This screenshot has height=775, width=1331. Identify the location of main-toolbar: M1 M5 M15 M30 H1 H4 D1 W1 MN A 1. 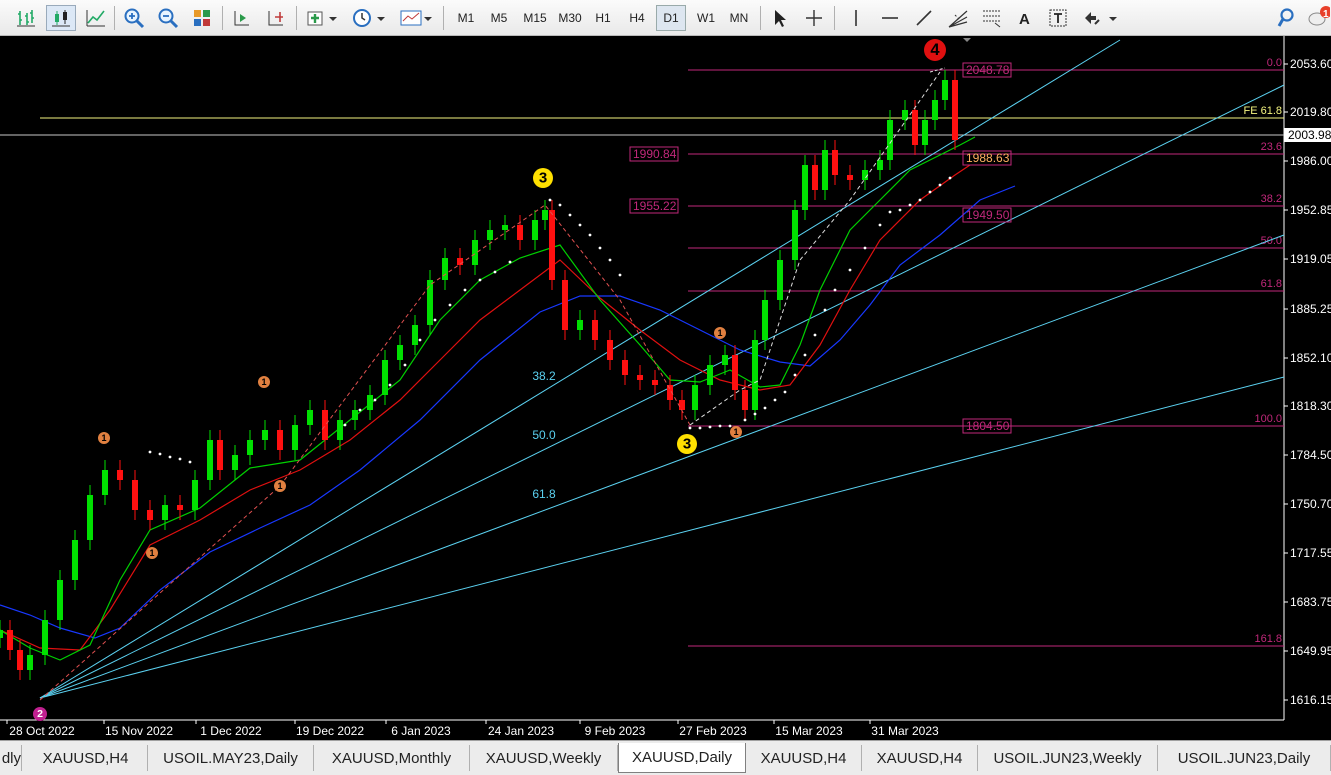
(665, 18).